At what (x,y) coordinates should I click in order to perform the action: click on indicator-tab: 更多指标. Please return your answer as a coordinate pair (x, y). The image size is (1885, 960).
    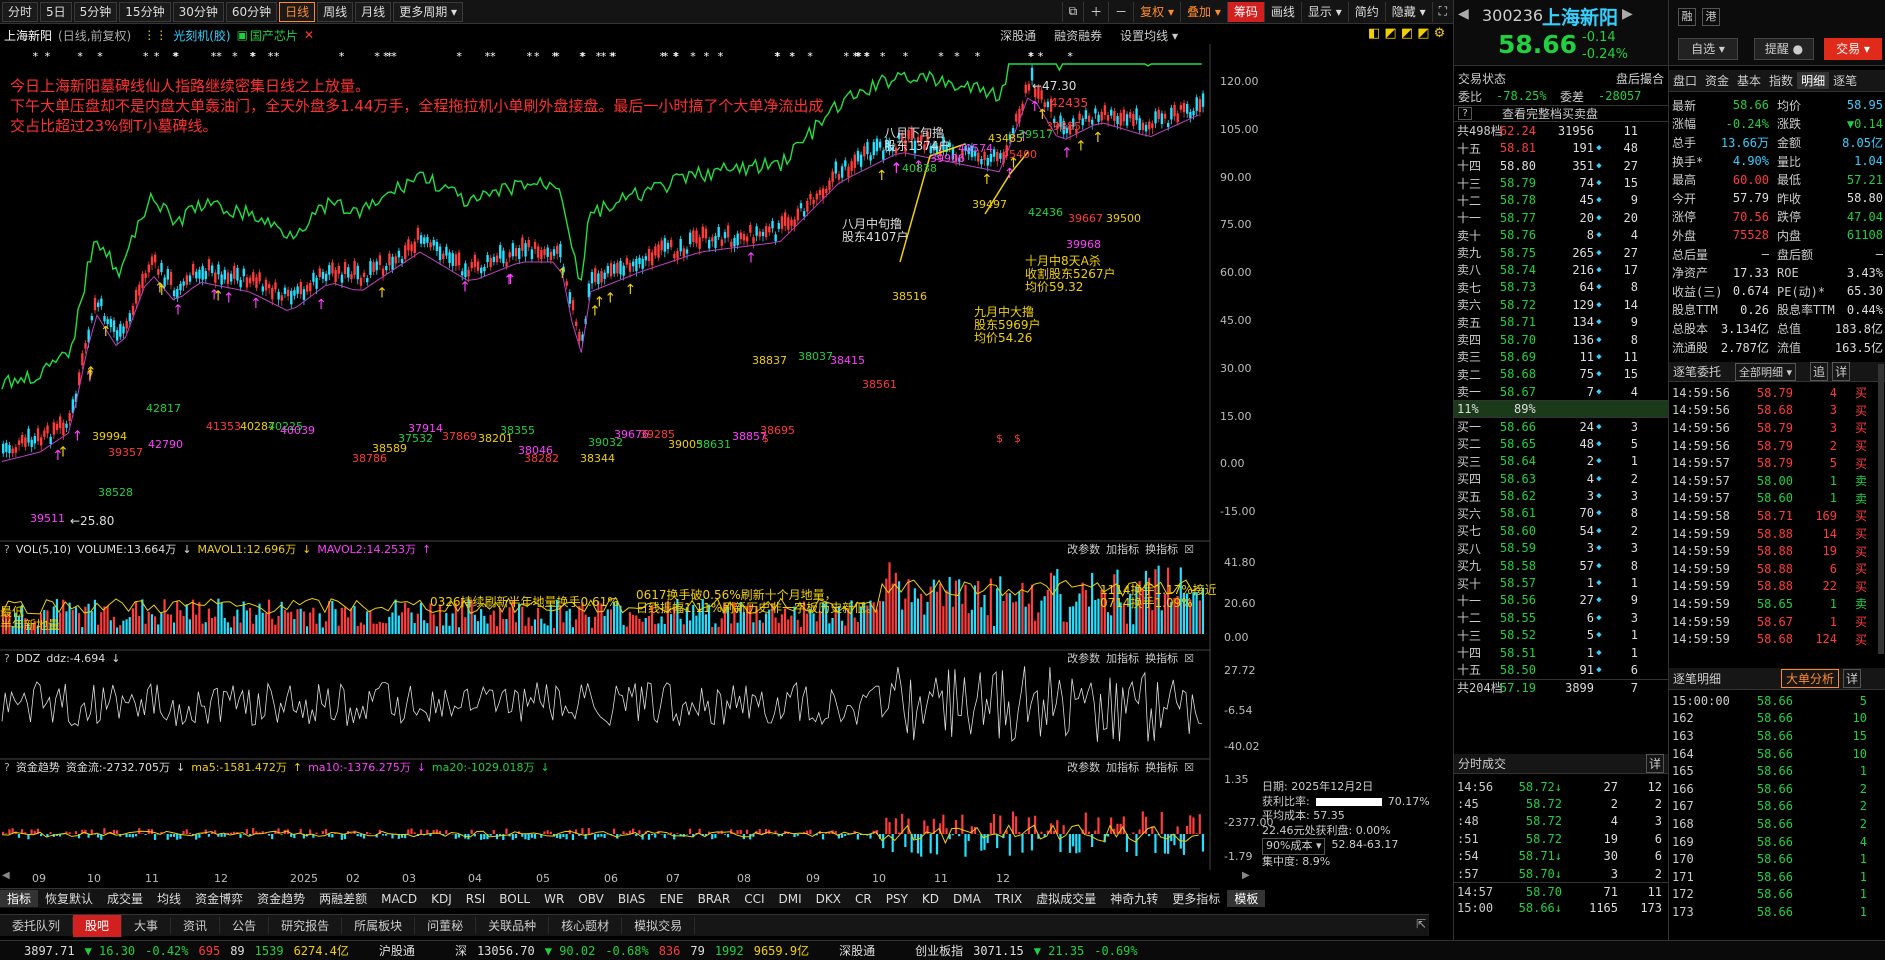
    Looking at the image, I should click on (1196, 898).